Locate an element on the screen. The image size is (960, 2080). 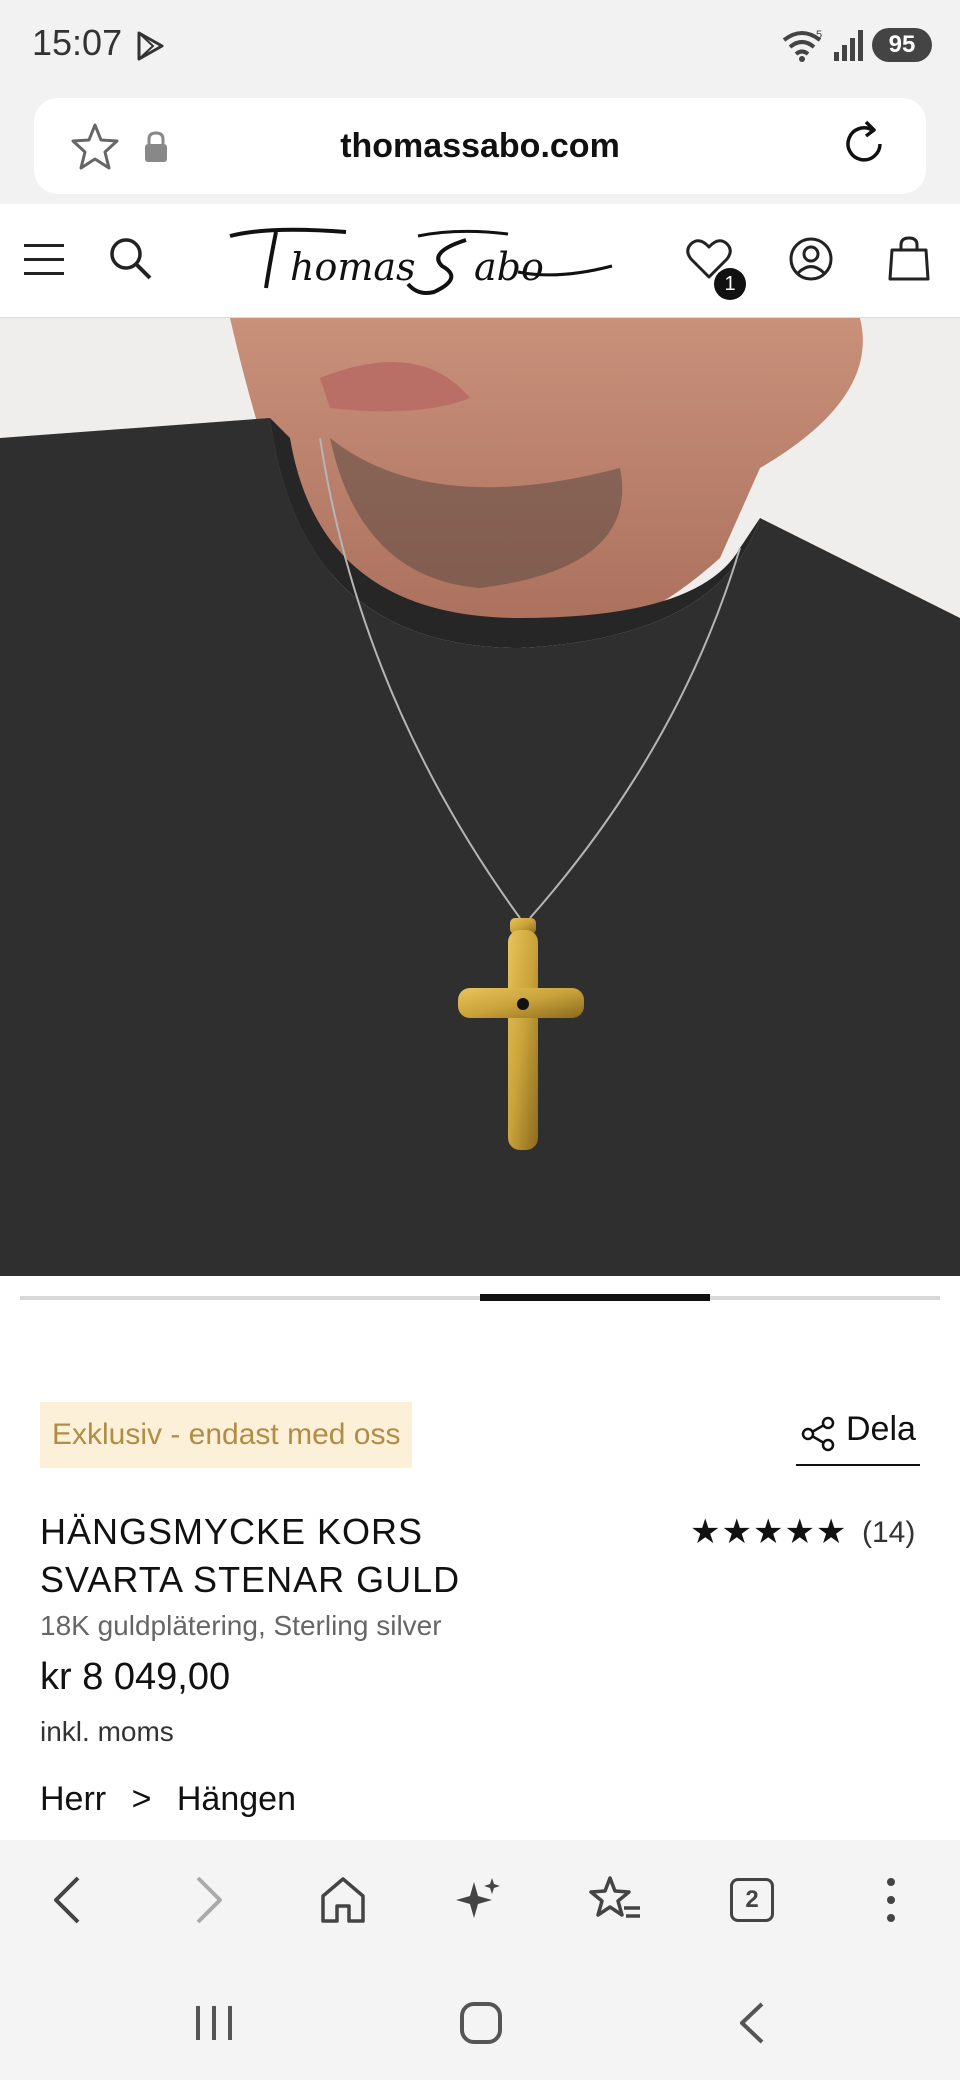
back-icon is located at coordinates (68, 1900).